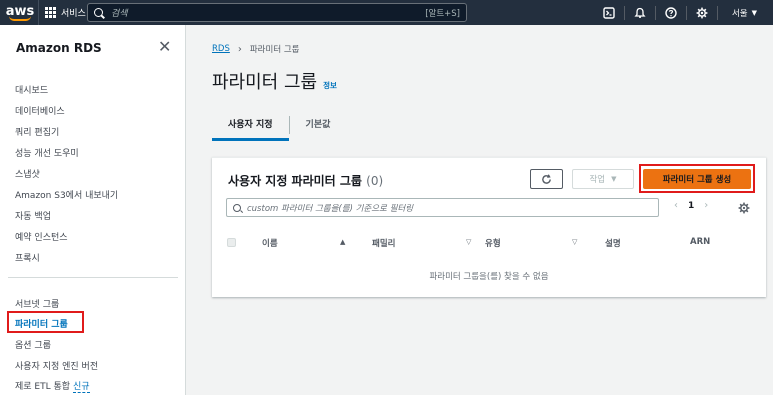 This screenshot has width=773, height=395. I want to click on refresh-icon, so click(546, 178).